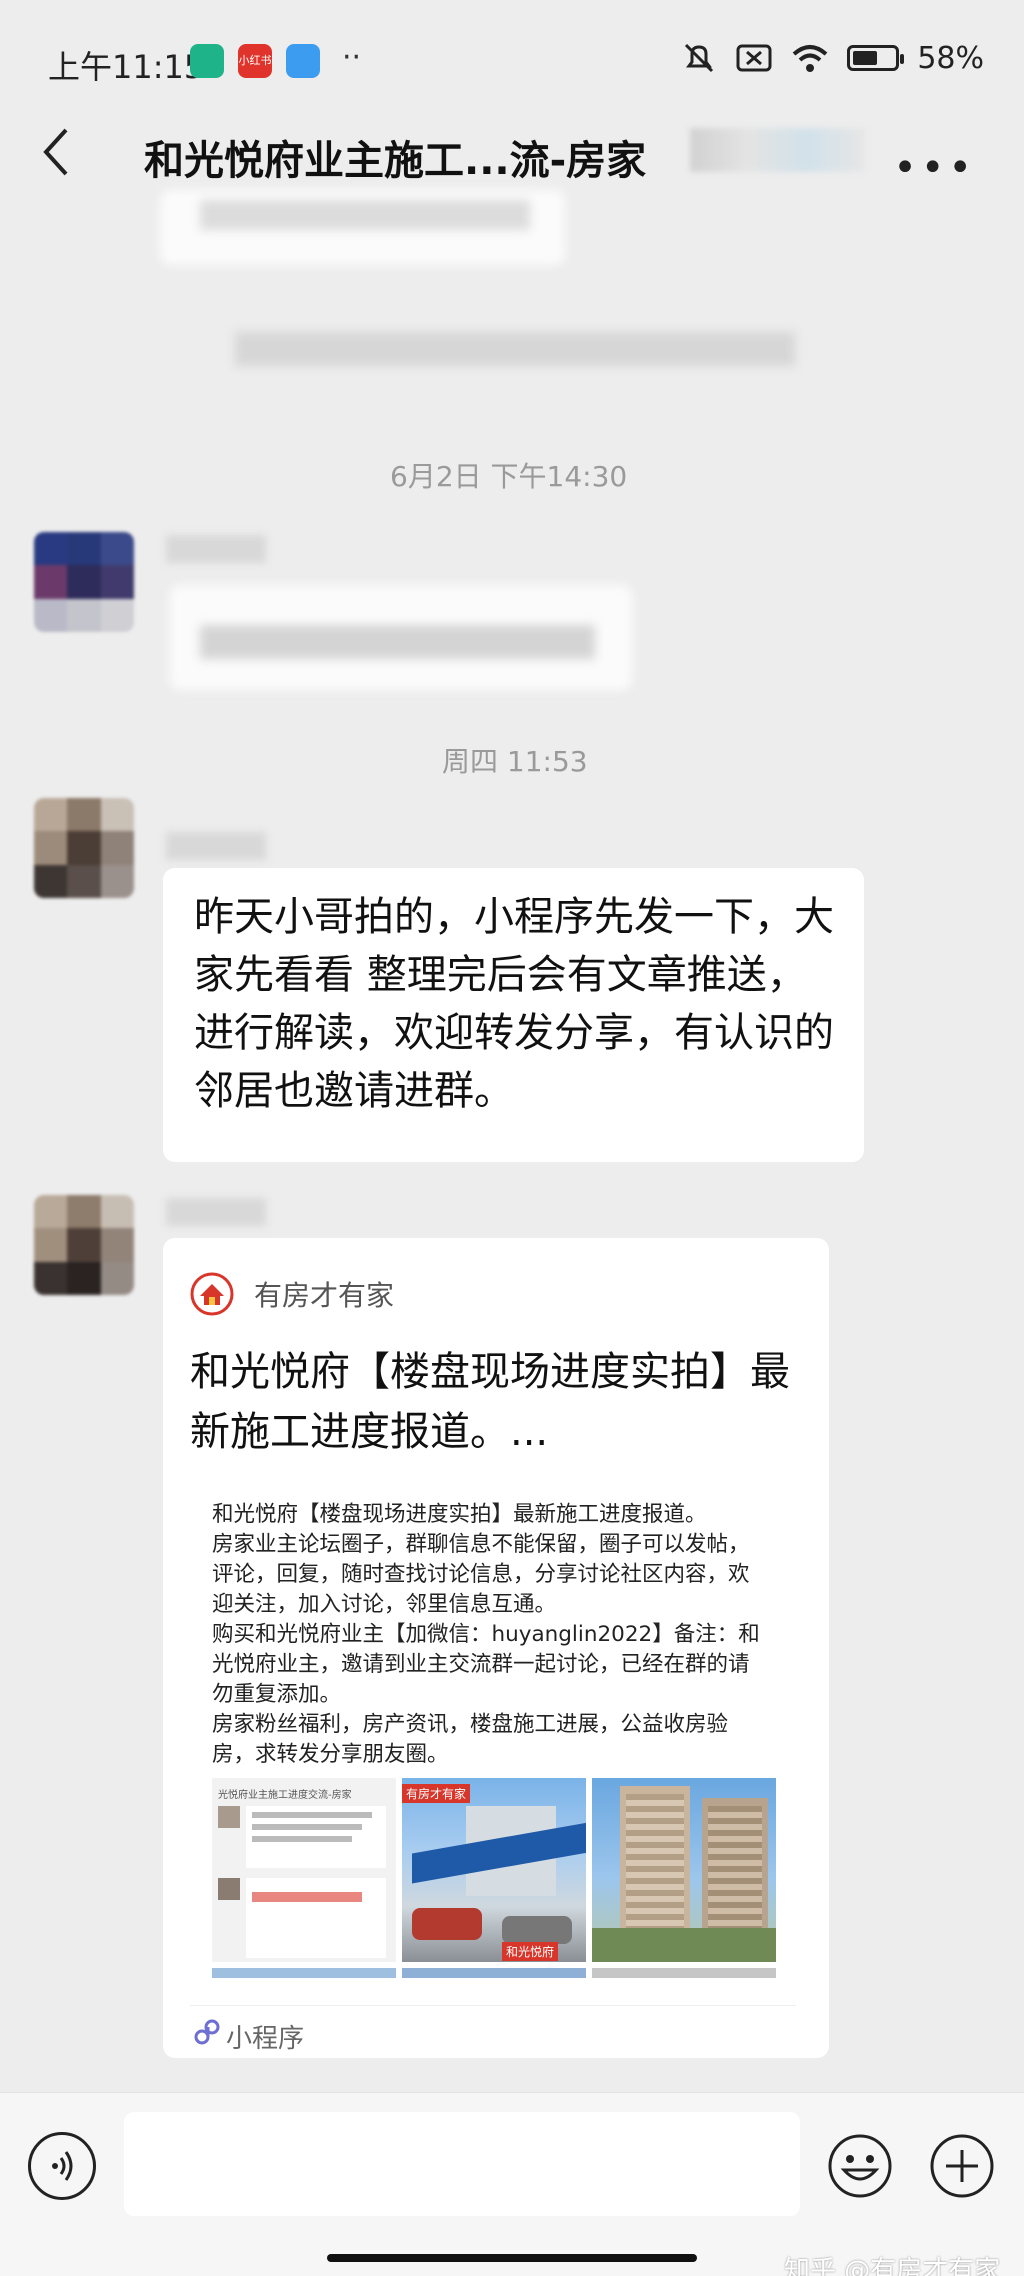 The width and height of the screenshot is (1024, 2276). What do you see at coordinates (684, 1870) in the screenshot?
I see `thumbnail-high-rise` at bounding box center [684, 1870].